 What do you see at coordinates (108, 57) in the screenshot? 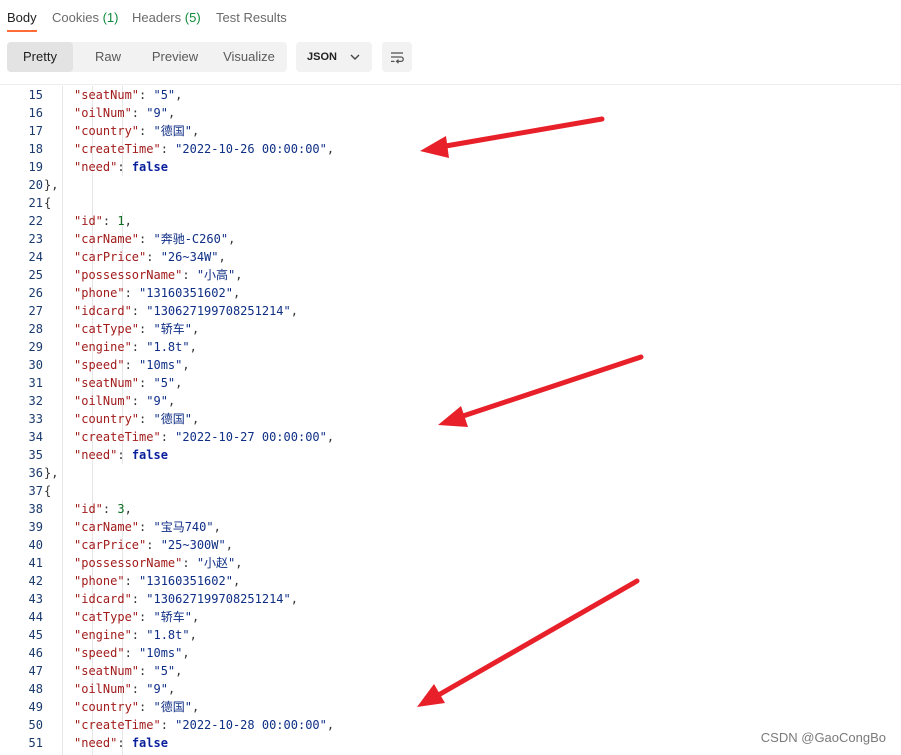
I see `view-raw-button: Raw` at bounding box center [108, 57].